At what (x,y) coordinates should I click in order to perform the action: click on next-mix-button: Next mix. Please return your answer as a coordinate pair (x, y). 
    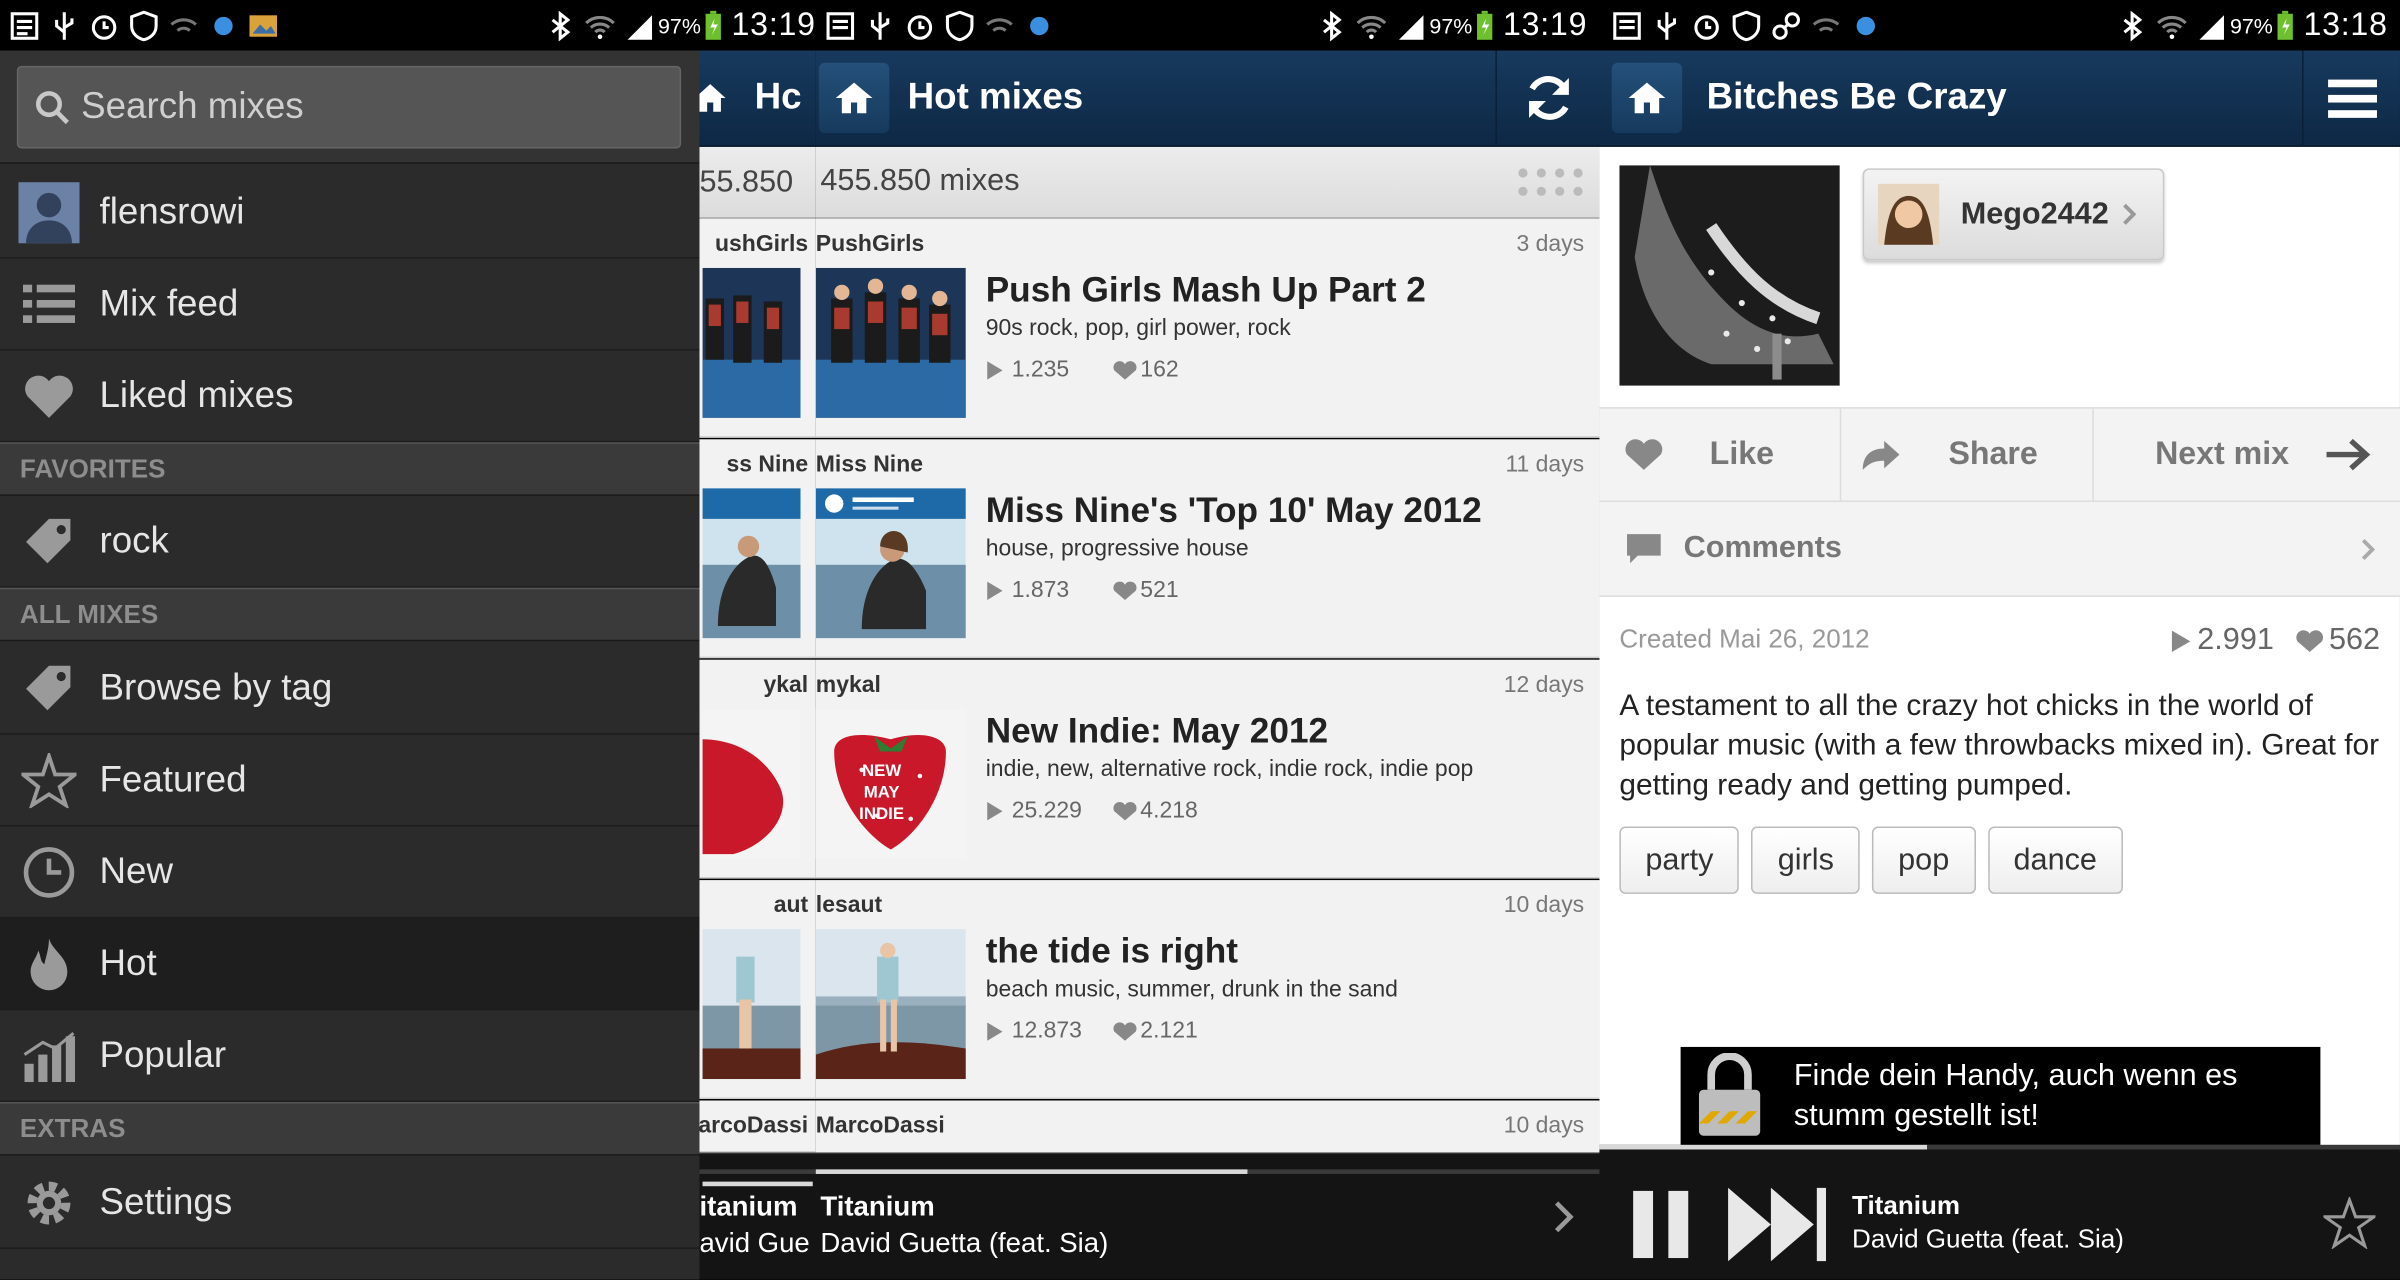
    Looking at the image, I should click on (2247, 455).